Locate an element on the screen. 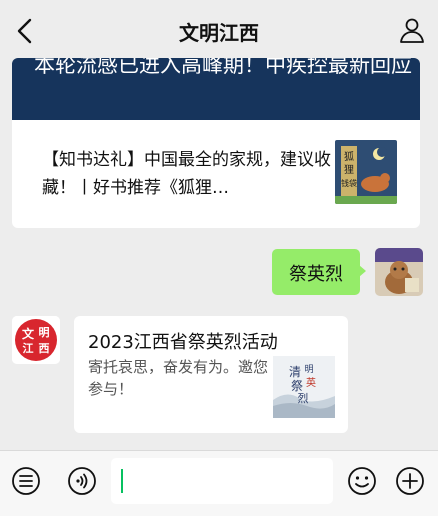 The width and height of the screenshot is (438, 516). svg-text: 狸 is located at coordinates (349, 170).